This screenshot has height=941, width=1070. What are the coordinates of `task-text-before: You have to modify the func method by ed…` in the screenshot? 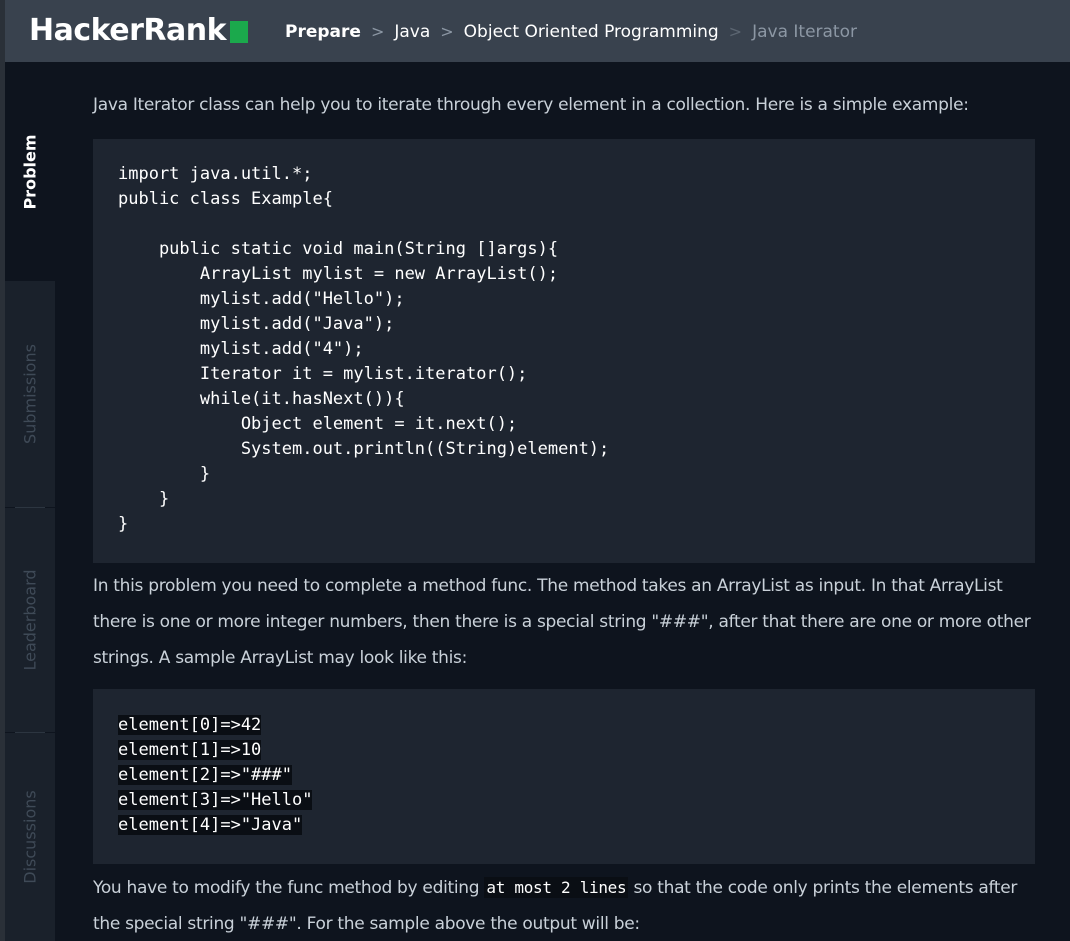 It's located at (289, 888).